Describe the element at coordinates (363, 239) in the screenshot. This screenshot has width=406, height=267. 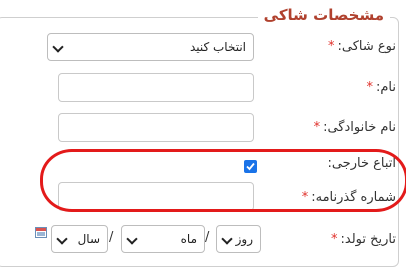
I see `birth-date-label: تاریخ تولد:*` at that location.